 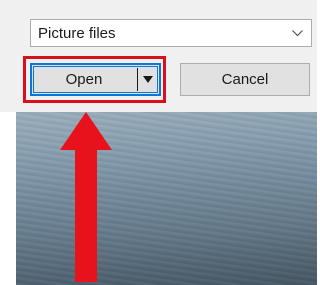 I want to click on chevron-down-icon, so click(x=297, y=33).